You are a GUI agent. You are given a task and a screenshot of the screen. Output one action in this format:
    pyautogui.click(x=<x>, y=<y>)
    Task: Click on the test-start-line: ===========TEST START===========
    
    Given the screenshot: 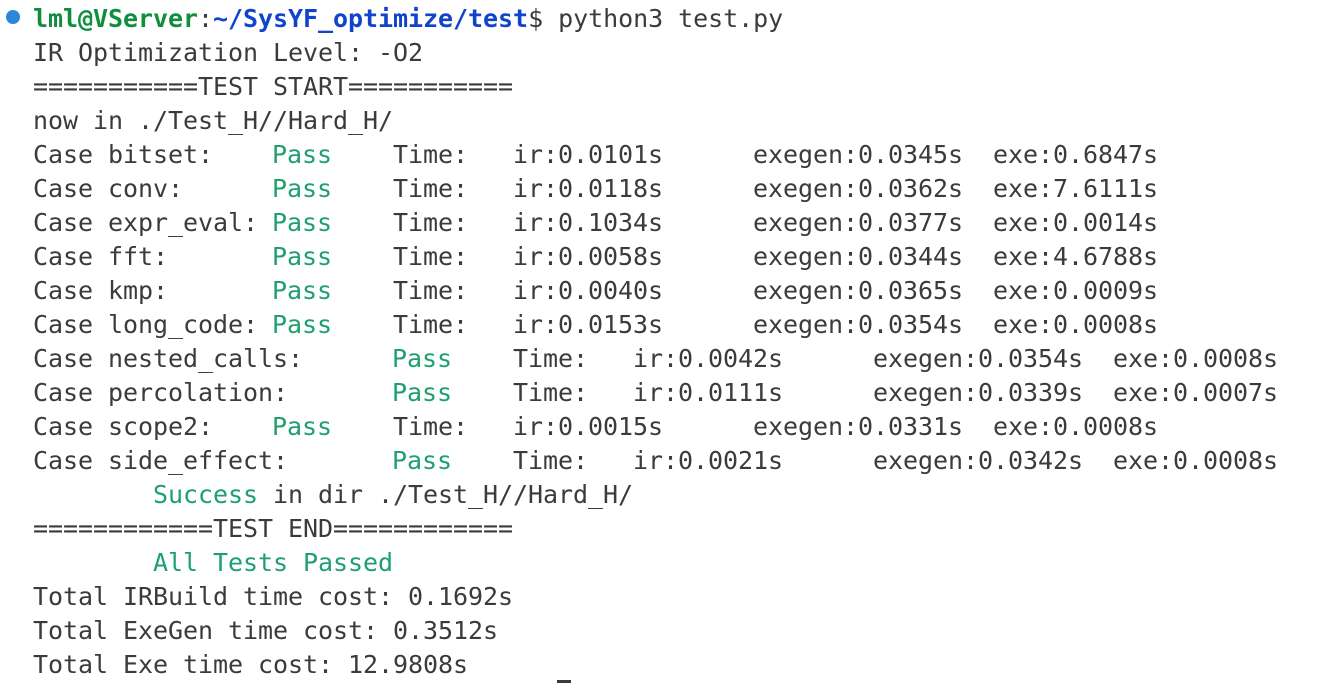 What is the action you would take?
    pyautogui.click(x=273, y=86)
    